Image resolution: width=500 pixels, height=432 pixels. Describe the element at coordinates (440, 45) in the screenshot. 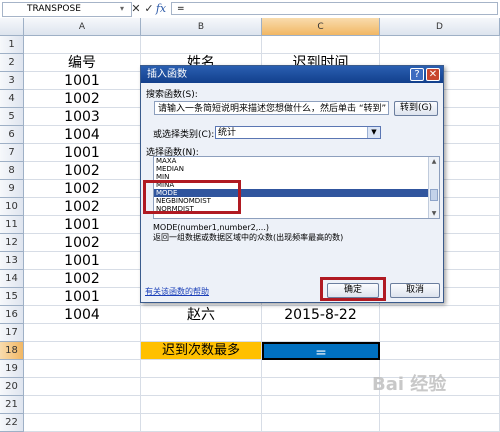

I see `cell-d1` at that location.